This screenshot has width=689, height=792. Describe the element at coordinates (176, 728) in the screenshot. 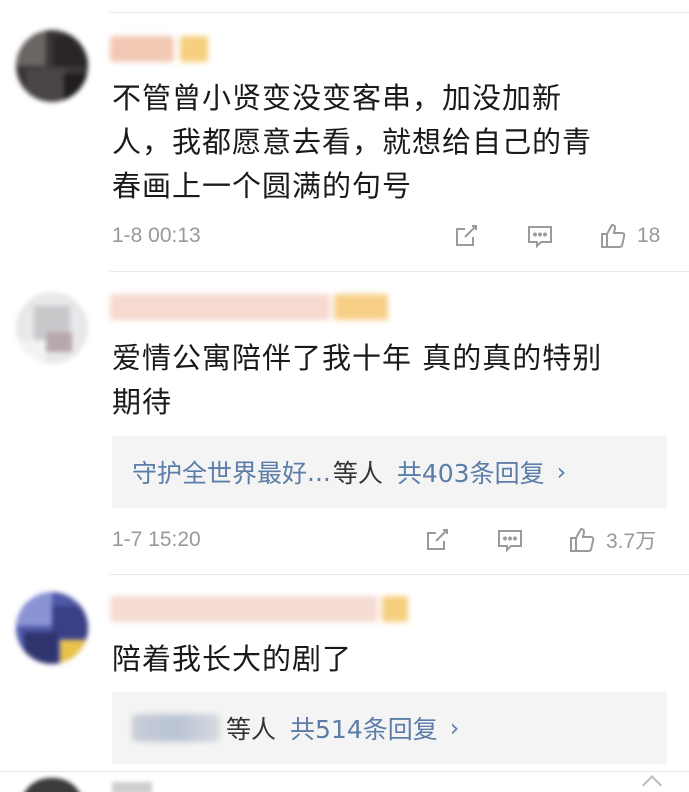

I see `reply-username-blurred` at that location.